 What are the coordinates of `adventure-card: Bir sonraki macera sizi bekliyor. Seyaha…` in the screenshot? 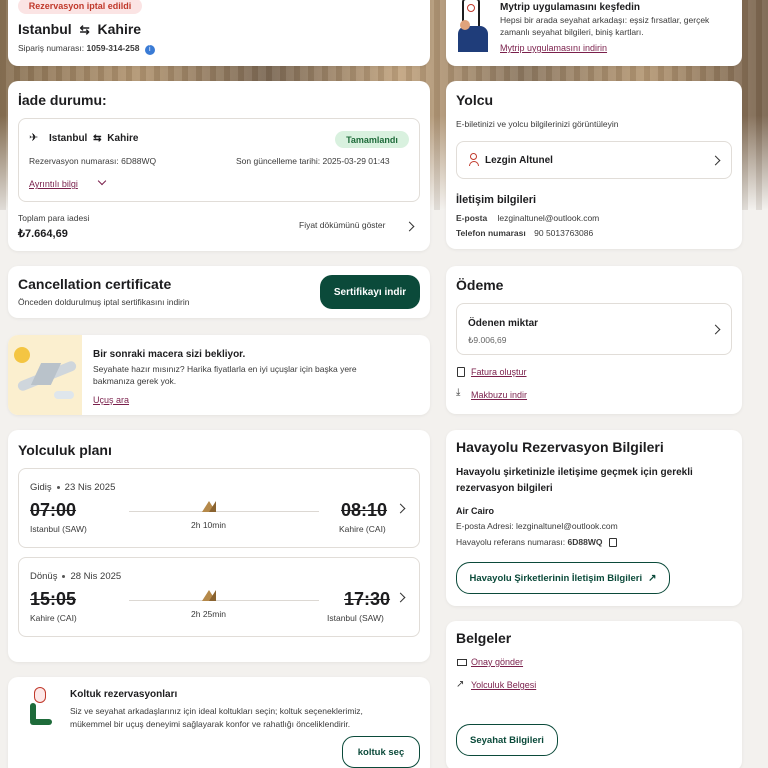 It's located at (219, 375).